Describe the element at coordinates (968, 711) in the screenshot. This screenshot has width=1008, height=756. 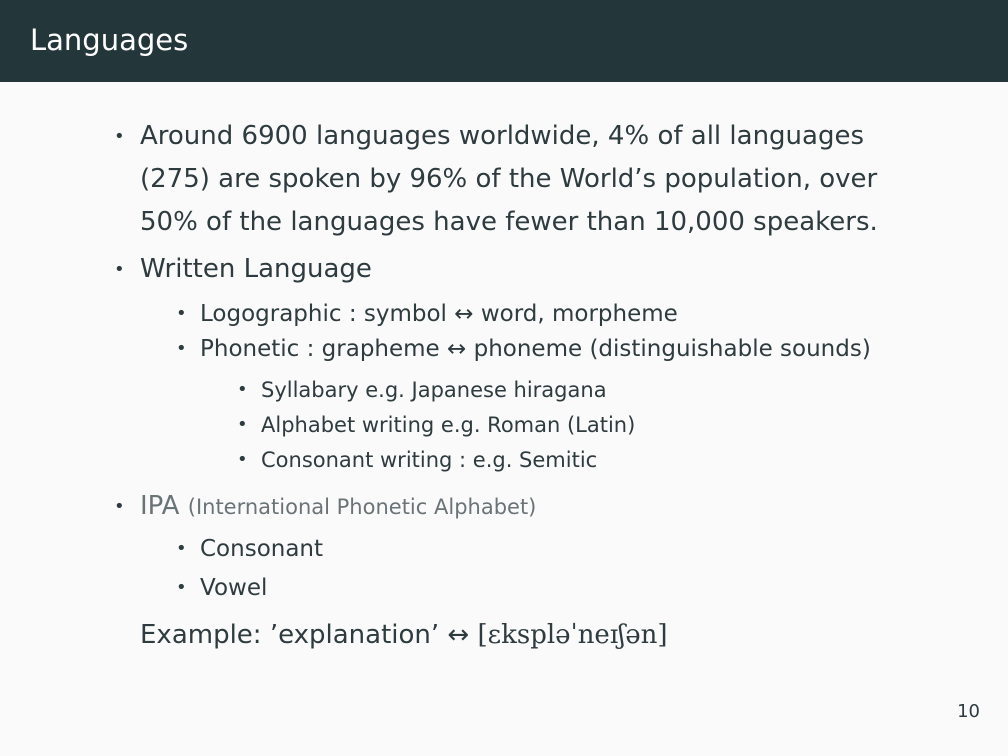
I see `page-number: 10` at that location.